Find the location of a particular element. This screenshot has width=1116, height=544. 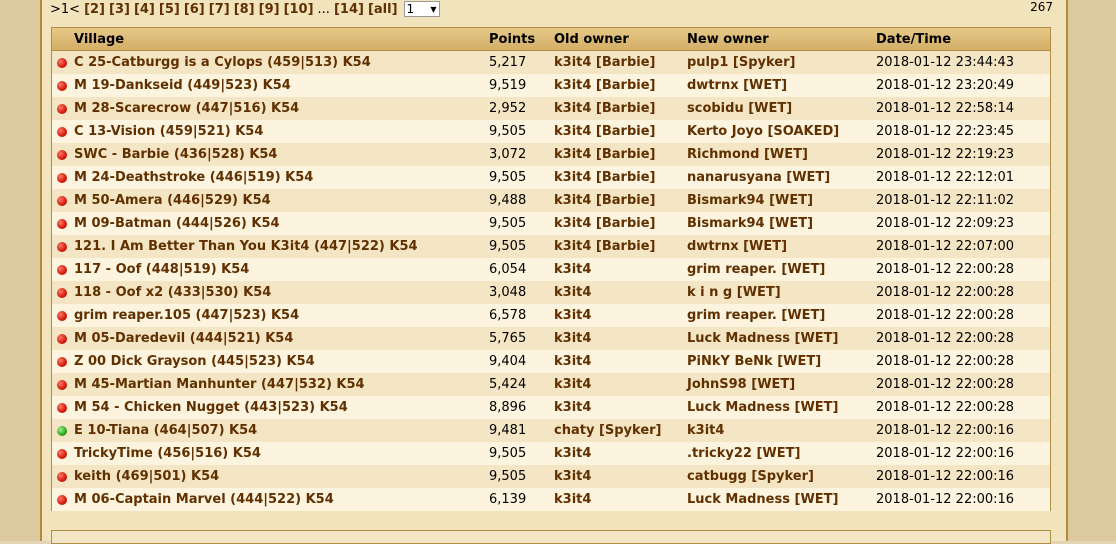

new-owner-link: nanarusyana [WET] is located at coordinates (781, 177).